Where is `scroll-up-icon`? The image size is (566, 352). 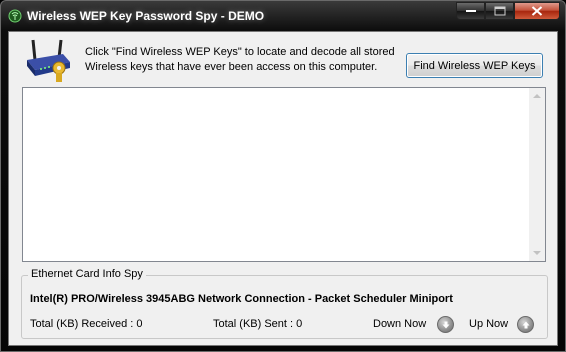
scroll-up-icon is located at coordinates (537, 96).